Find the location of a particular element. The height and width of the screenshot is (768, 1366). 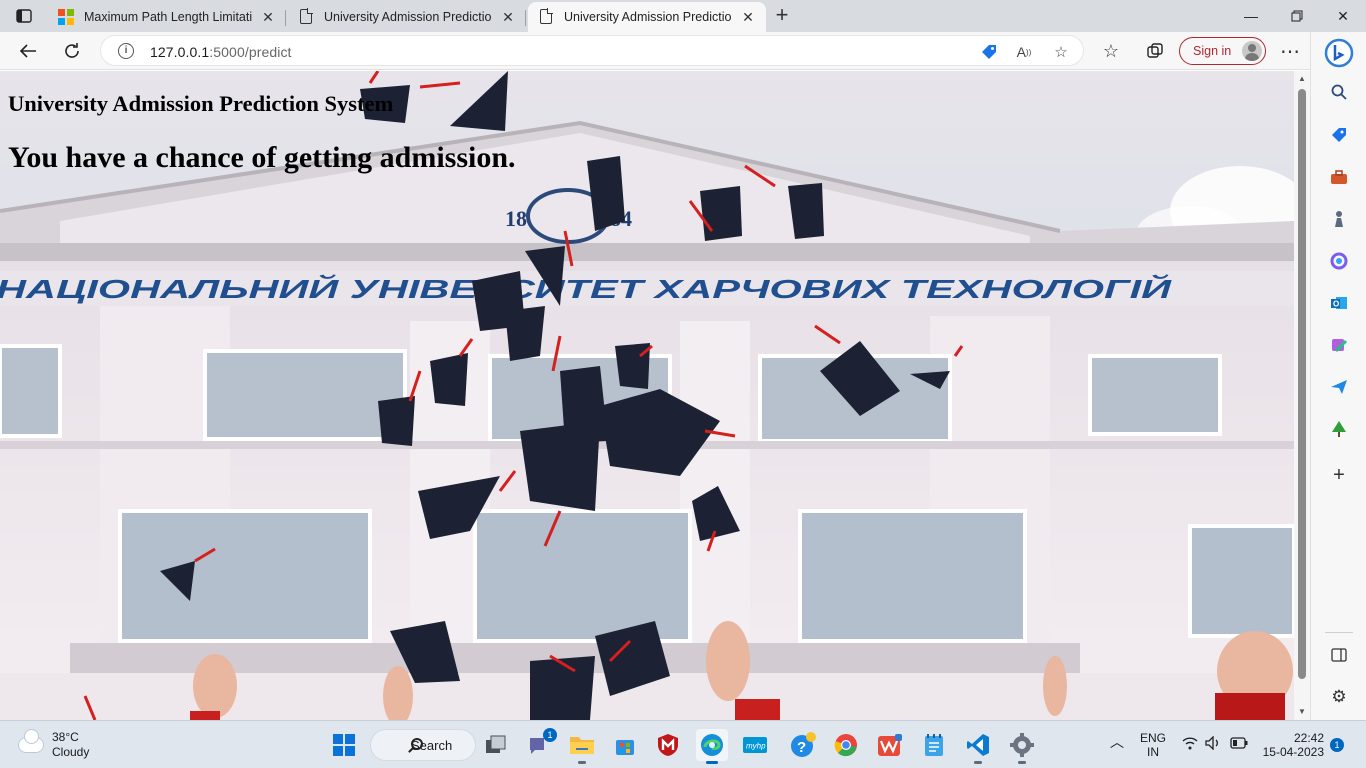

office-icon is located at coordinates (1339, 261).